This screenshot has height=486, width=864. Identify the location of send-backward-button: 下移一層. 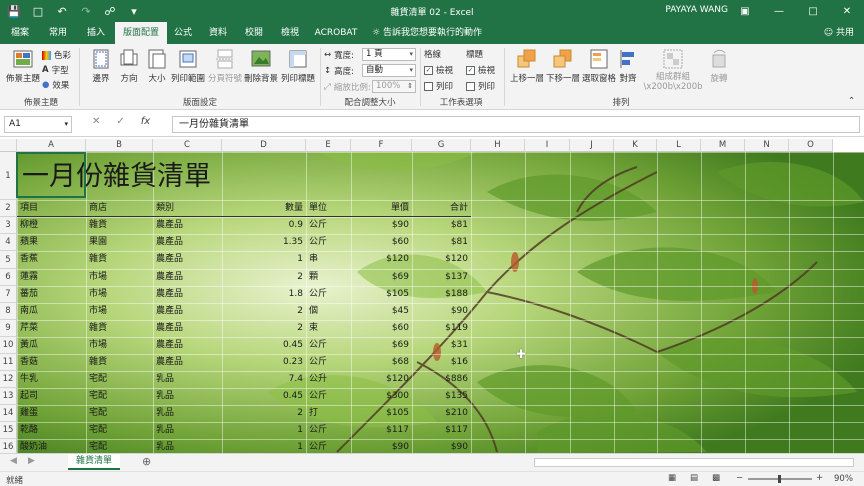
(563, 66).